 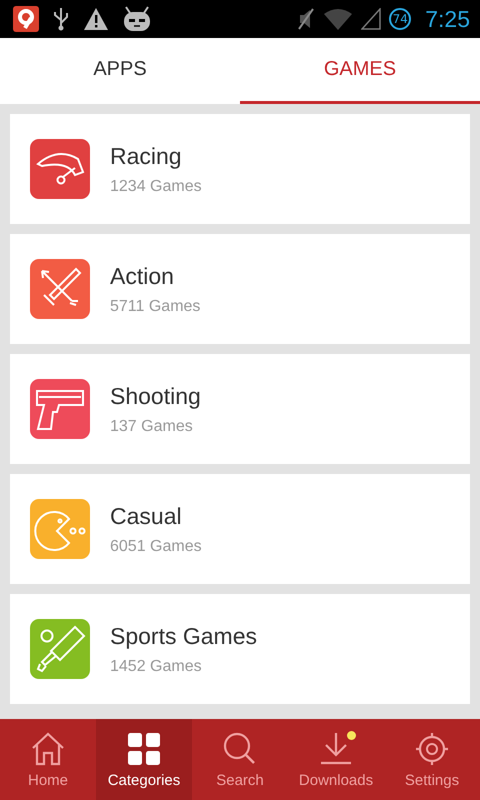 I want to click on warning-icon, so click(x=96, y=19).